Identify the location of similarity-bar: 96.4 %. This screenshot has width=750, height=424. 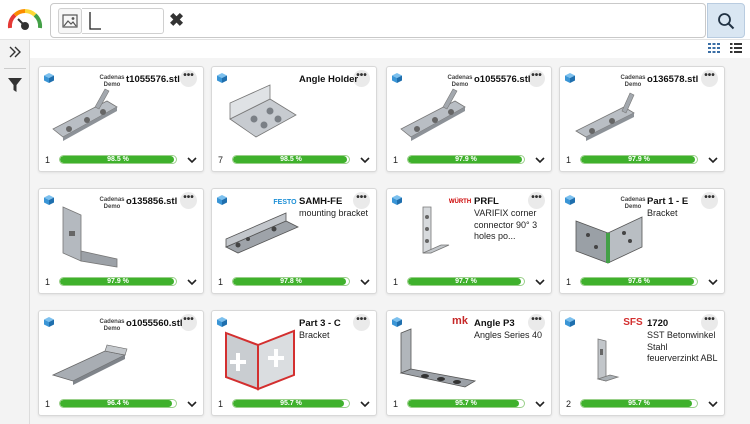
(118, 403).